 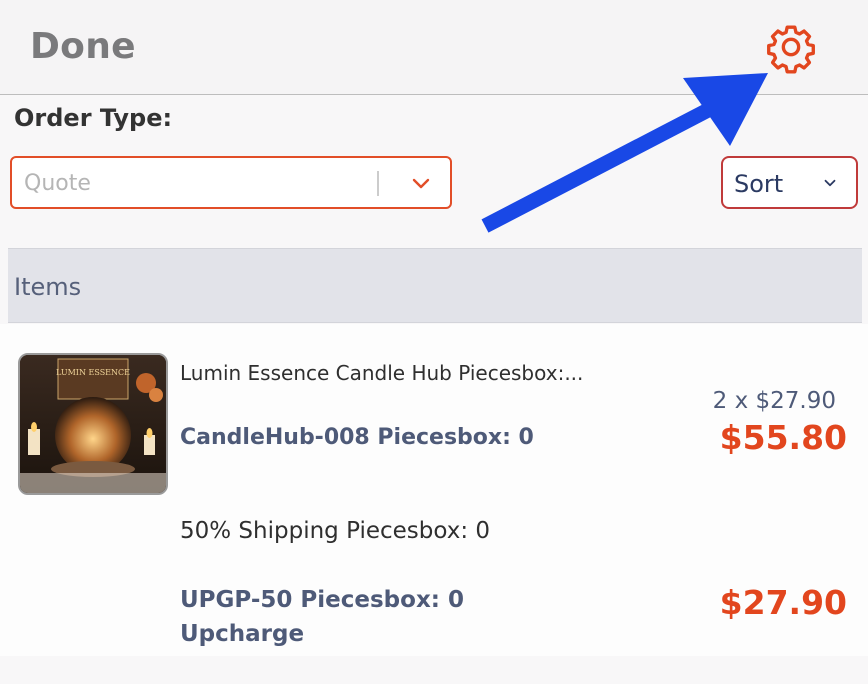 What do you see at coordinates (322, 600) in the screenshot?
I see `upcharge-sku: UPGP-50 Piecesbox: 0` at bounding box center [322, 600].